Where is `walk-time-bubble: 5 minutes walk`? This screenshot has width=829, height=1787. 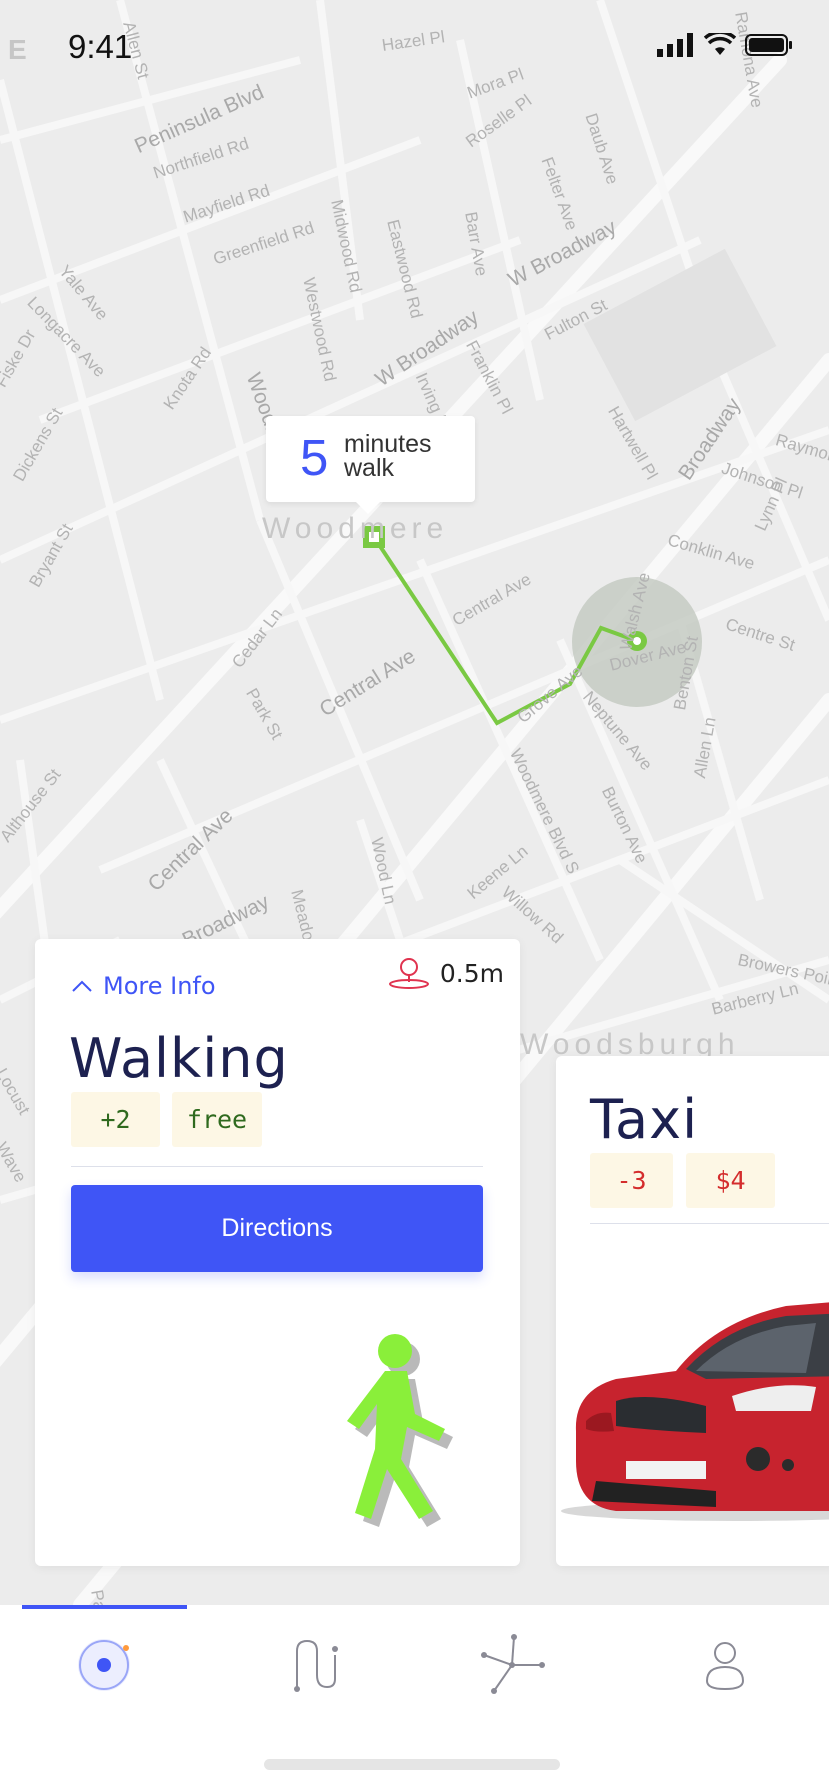
walk-time-bubble: 5 minutes walk is located at coordinates (370, 465).